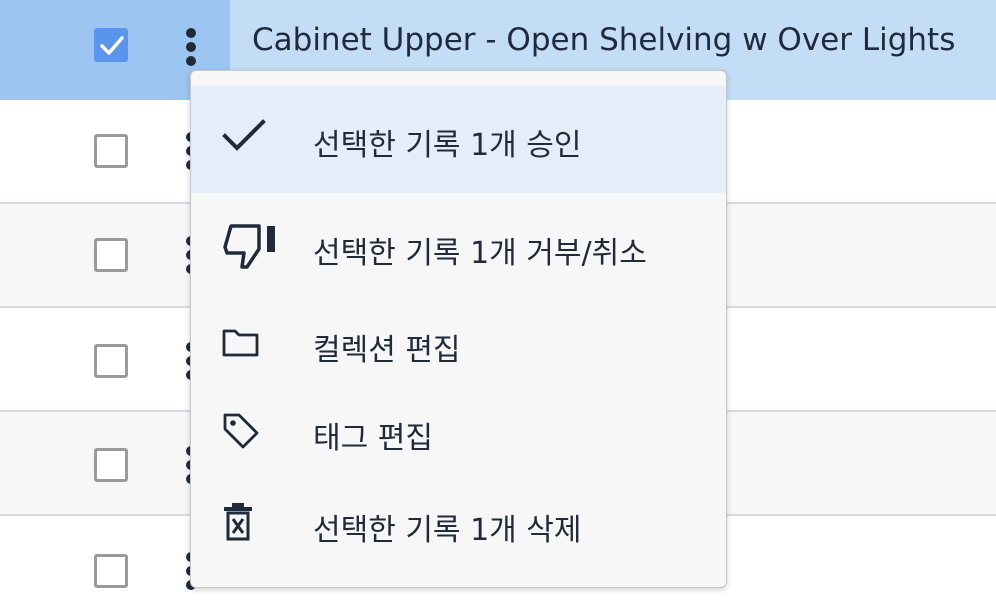 This screenshot has height=601, width=996. I want to click on approve-menu-item: 선택한 기록 1개 승인, so click(458, 139).